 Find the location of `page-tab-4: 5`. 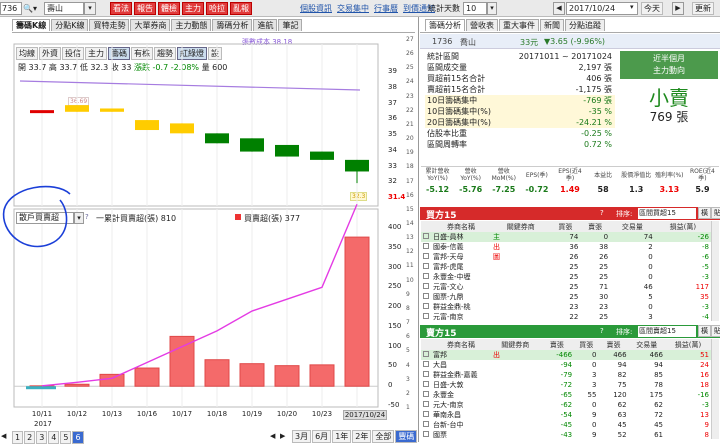

page-tab-4: 5 is located at coordinates (66, 437).